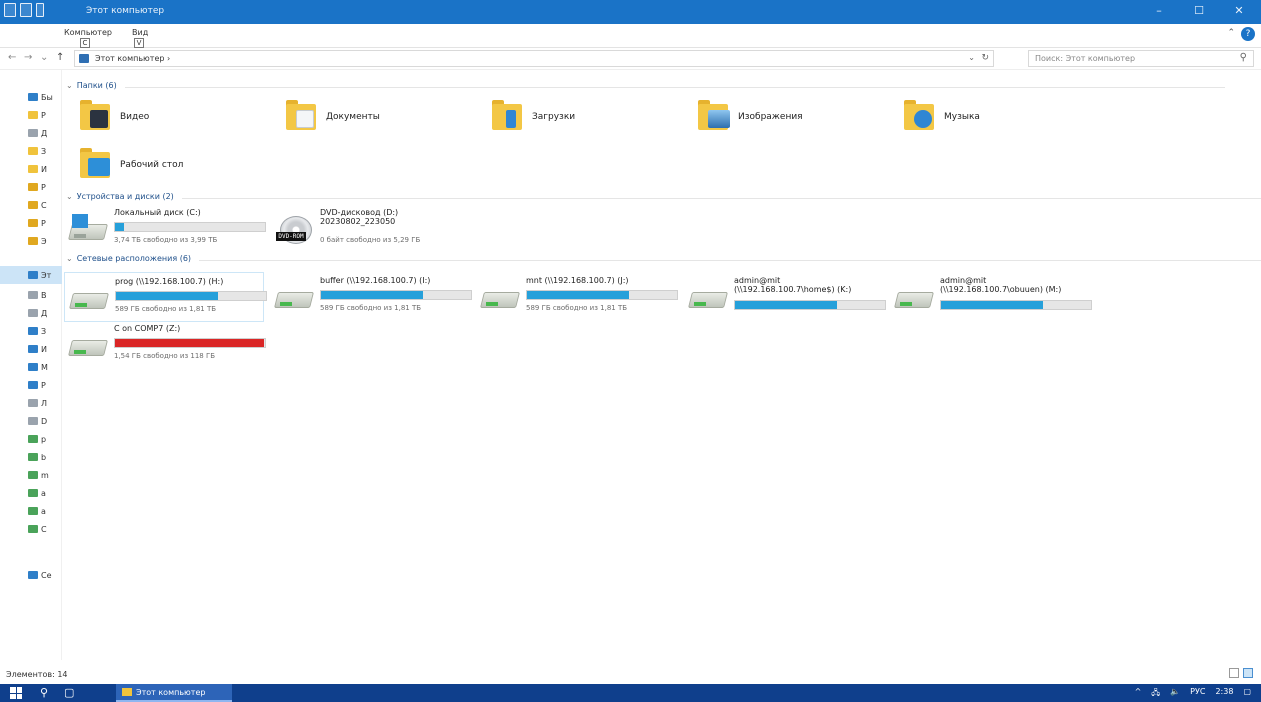  Describe the element at coordinates (1199, 11) in the screenshot. I see `maximize-button: ☐` at that location.